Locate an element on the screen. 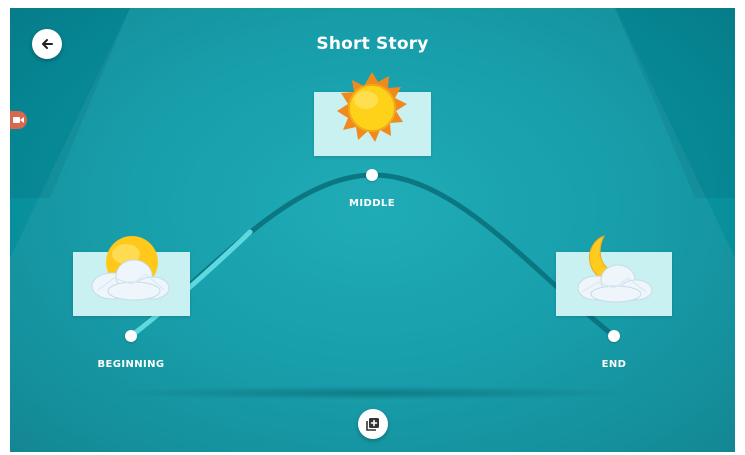  moon-behind-cloud-icon is located at coordinates (615, 269).